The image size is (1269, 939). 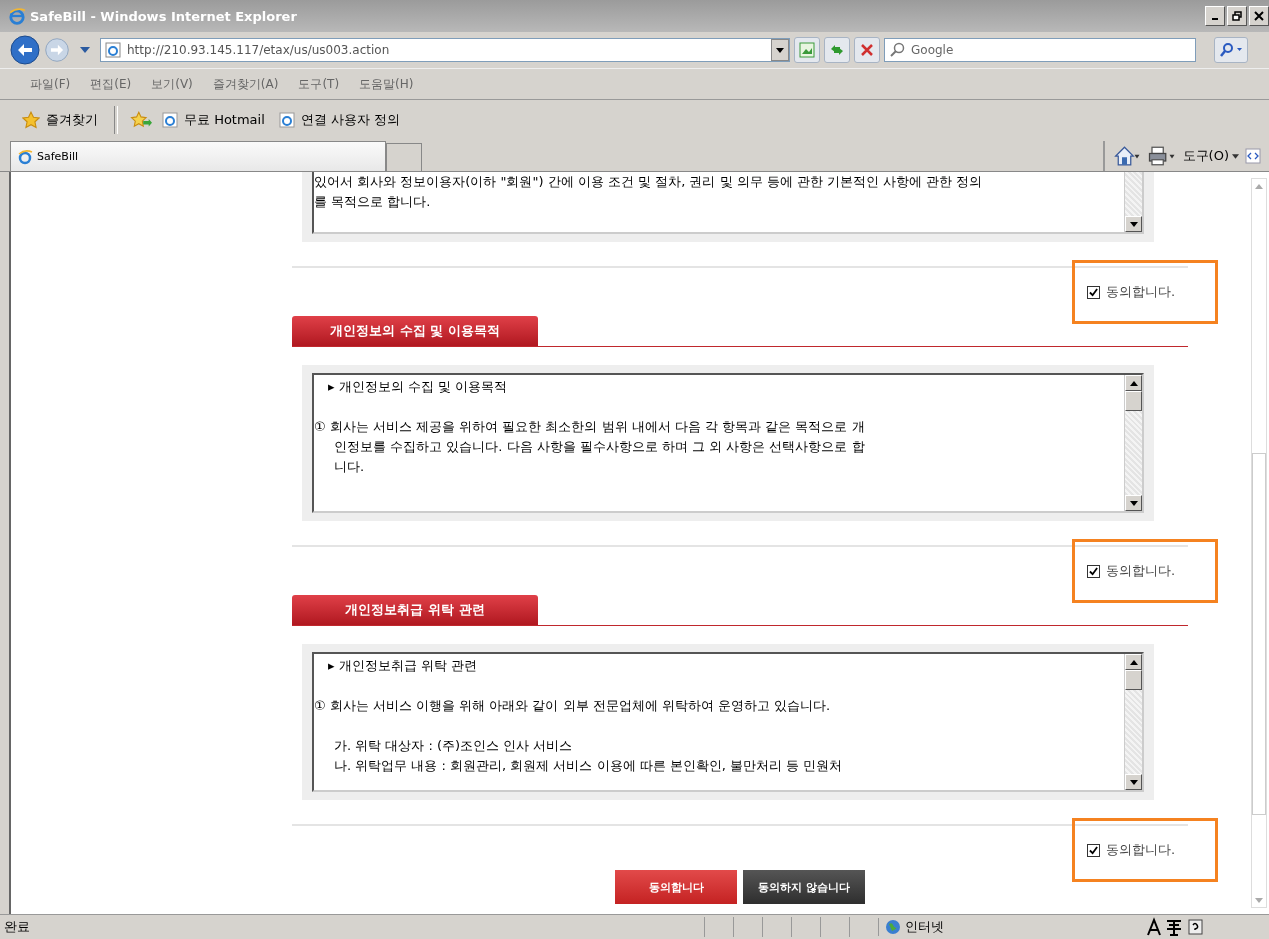 What do you see at coordinates (445, 50) in the screenshot?
I see `address-field: http://210.93.145.117/etax/us/us003.action` at bounding box center [445, 50].